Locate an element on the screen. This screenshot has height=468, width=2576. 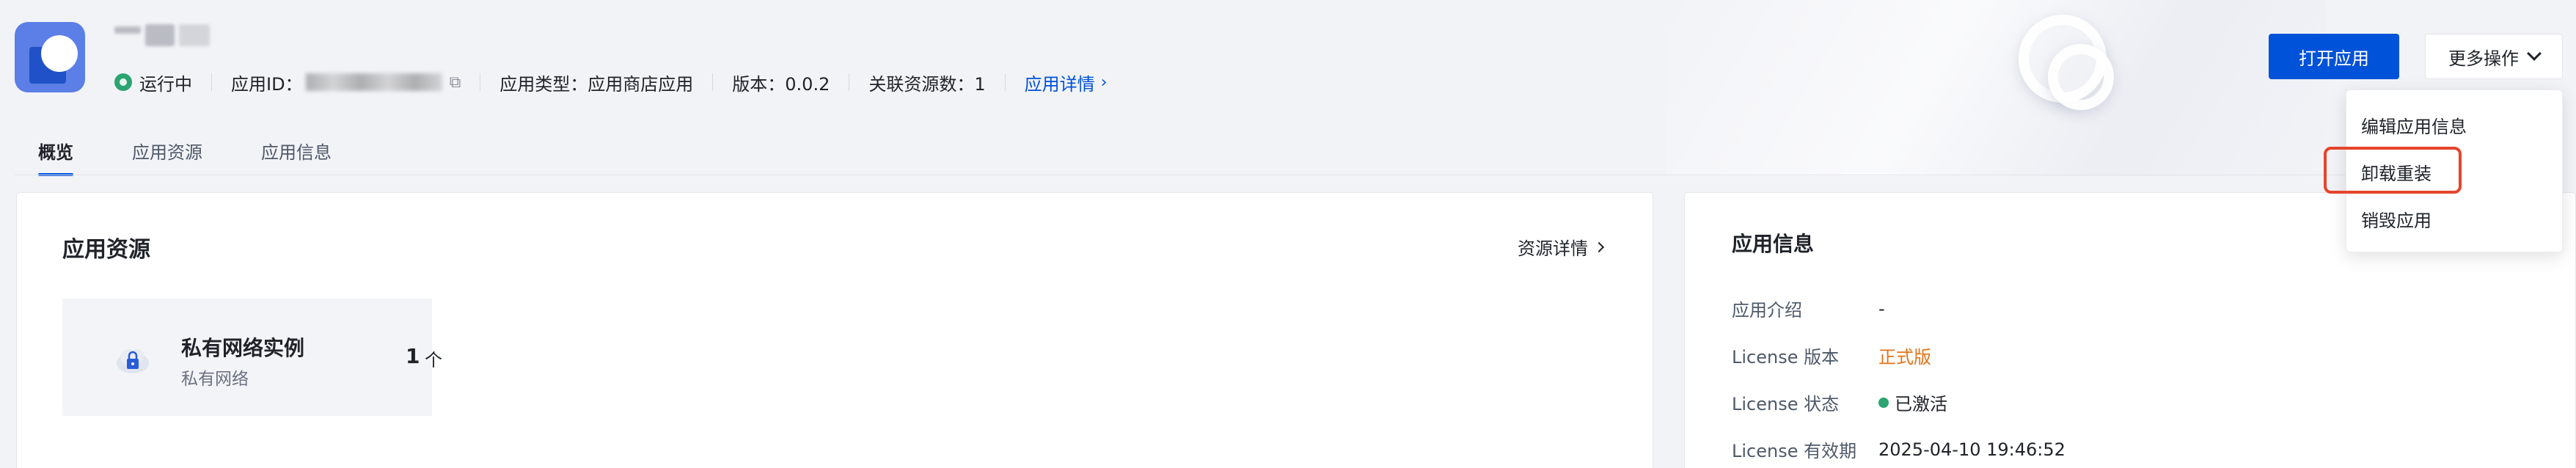
info-label: 应用介绍 is located at coordinates (1767, 311).